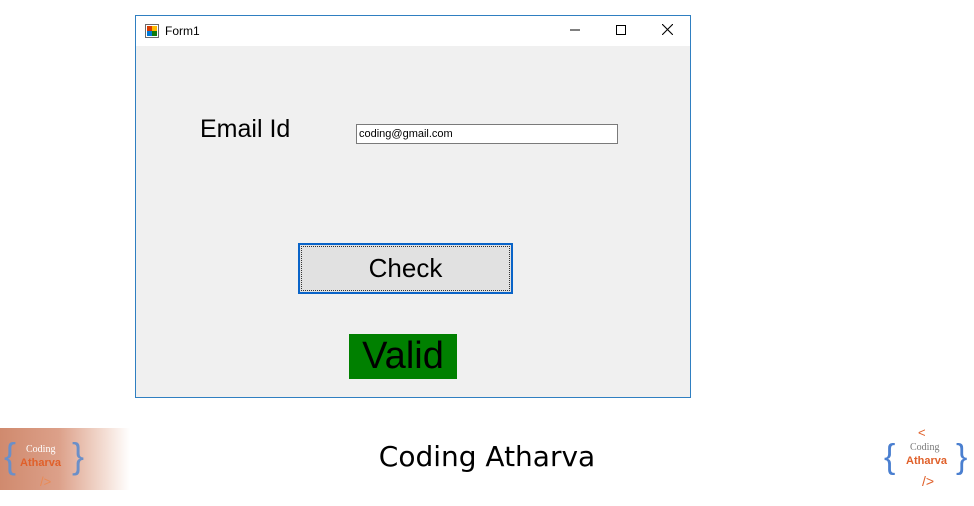  I want to click on logo-right-graphic: < { } Coding Atharva />, so click(925, 457).